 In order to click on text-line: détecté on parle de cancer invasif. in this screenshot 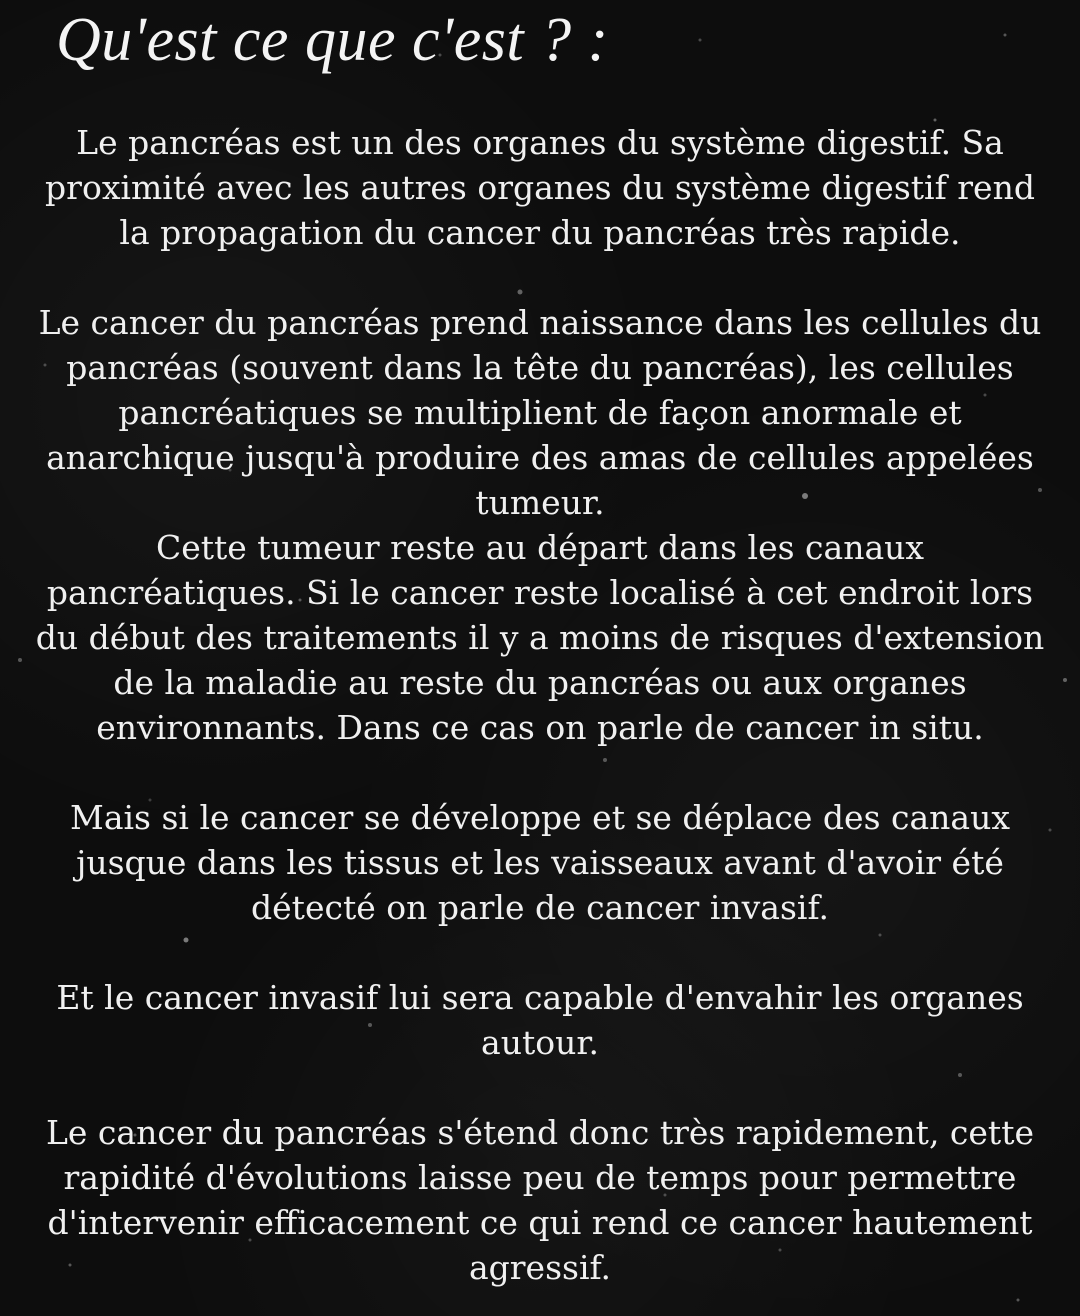, I will do `click(540, 907)`.